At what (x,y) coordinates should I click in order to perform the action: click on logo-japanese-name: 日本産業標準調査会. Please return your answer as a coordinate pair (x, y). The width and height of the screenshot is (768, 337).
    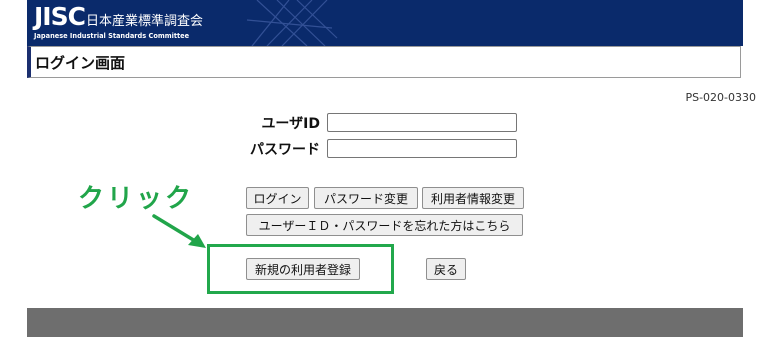
    Looking at the image, I should click on (145, 21).